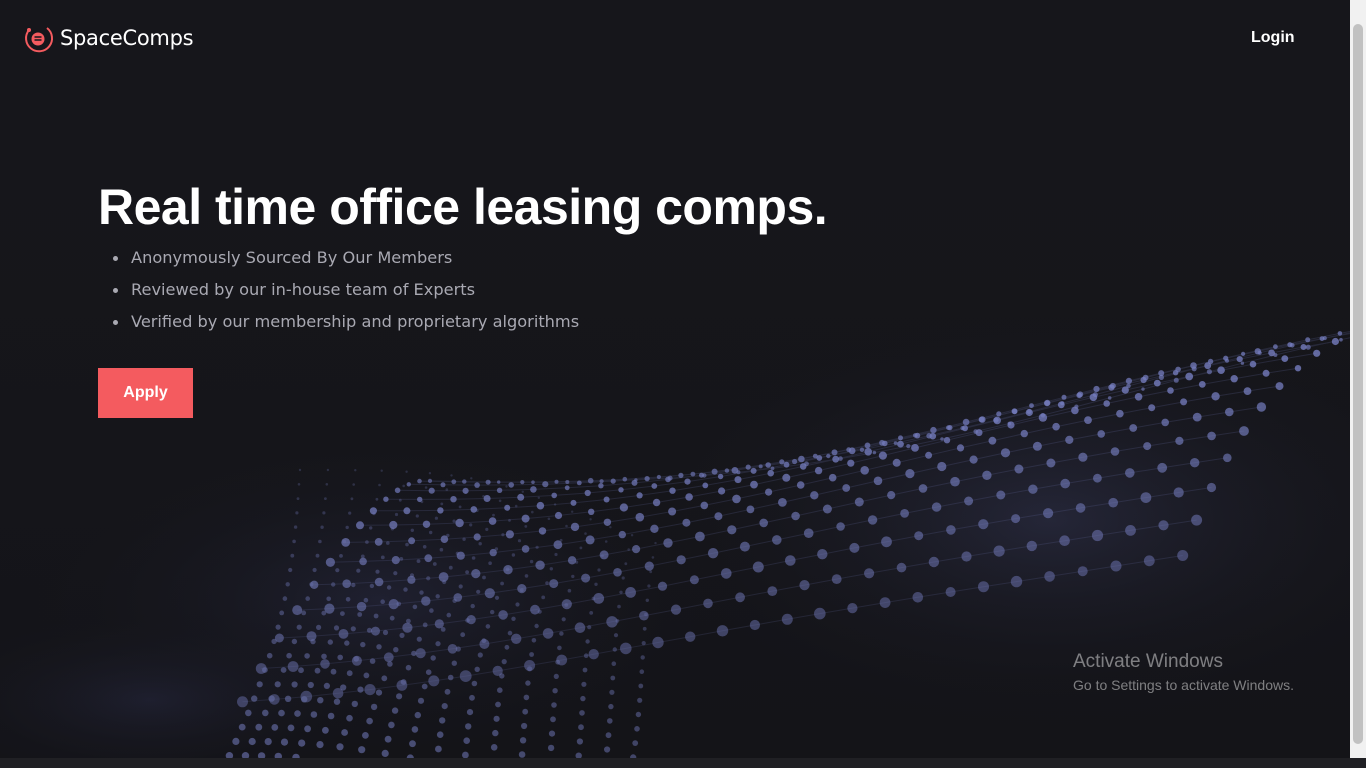  Describe the element at coordinates (1273, 38) in the screenshot. I see `login-link: Login` at that location.